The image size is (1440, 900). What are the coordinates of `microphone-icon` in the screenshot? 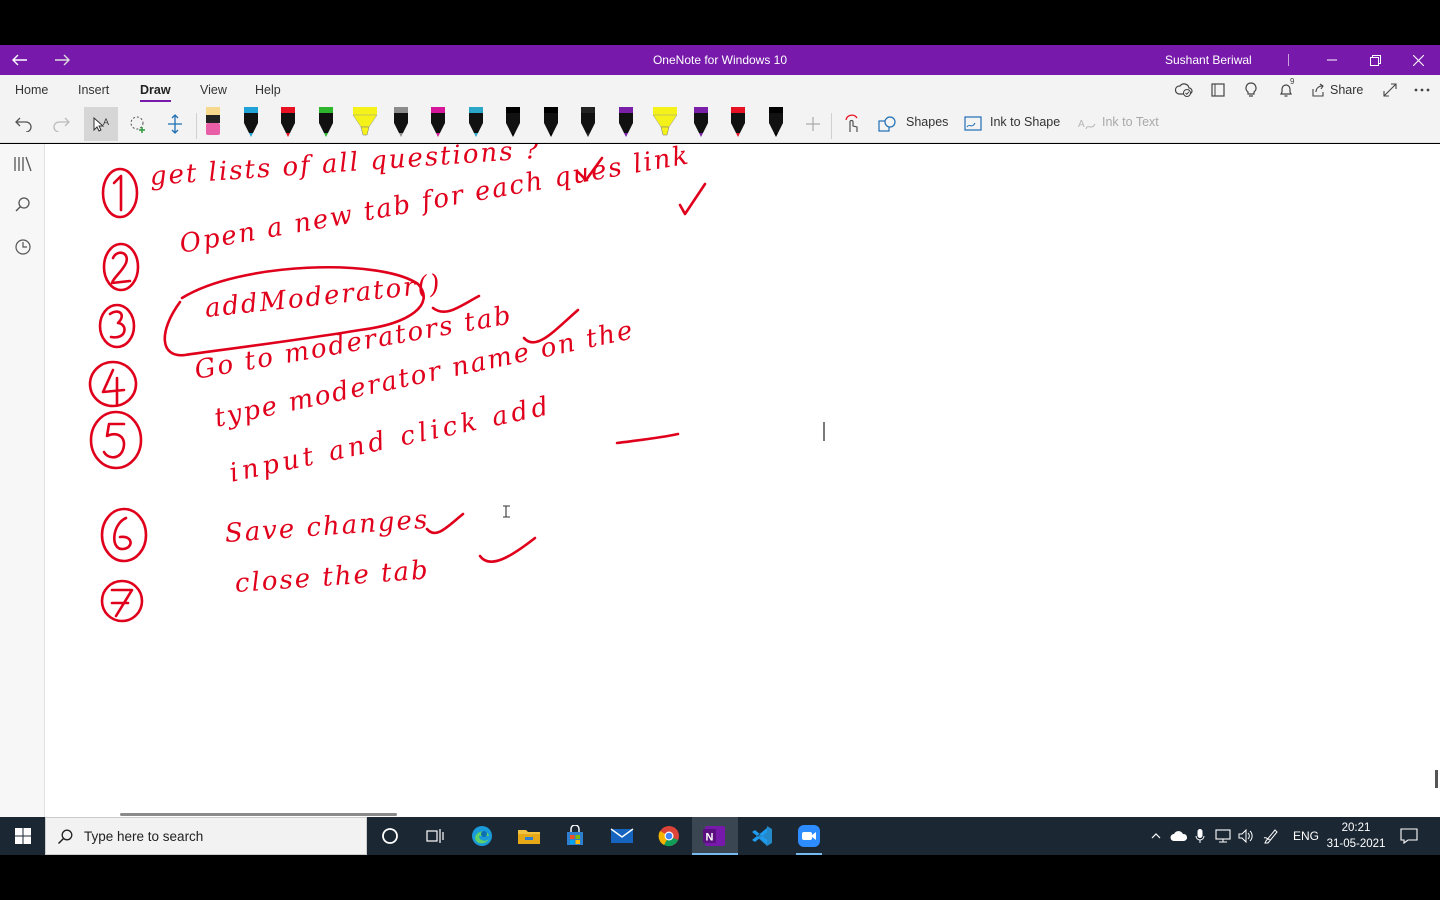 It's located at (1200, 836).